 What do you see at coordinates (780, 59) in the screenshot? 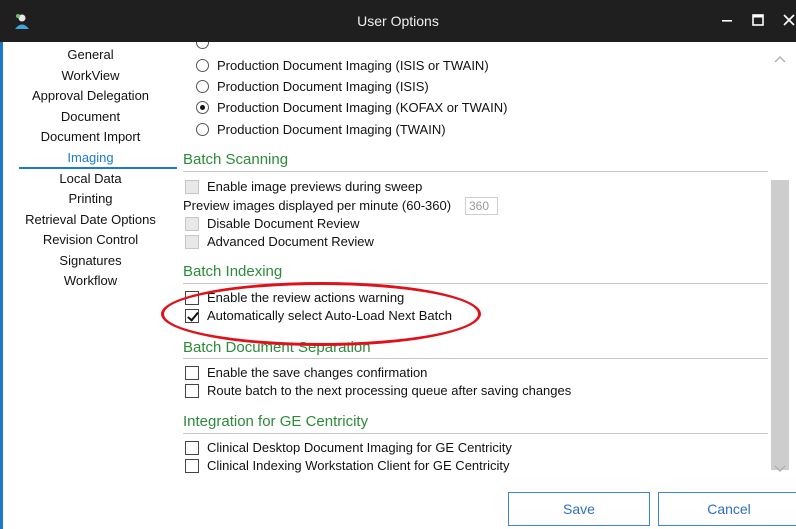
I see `scroll-up-icon` at bounding box center [780, 59].